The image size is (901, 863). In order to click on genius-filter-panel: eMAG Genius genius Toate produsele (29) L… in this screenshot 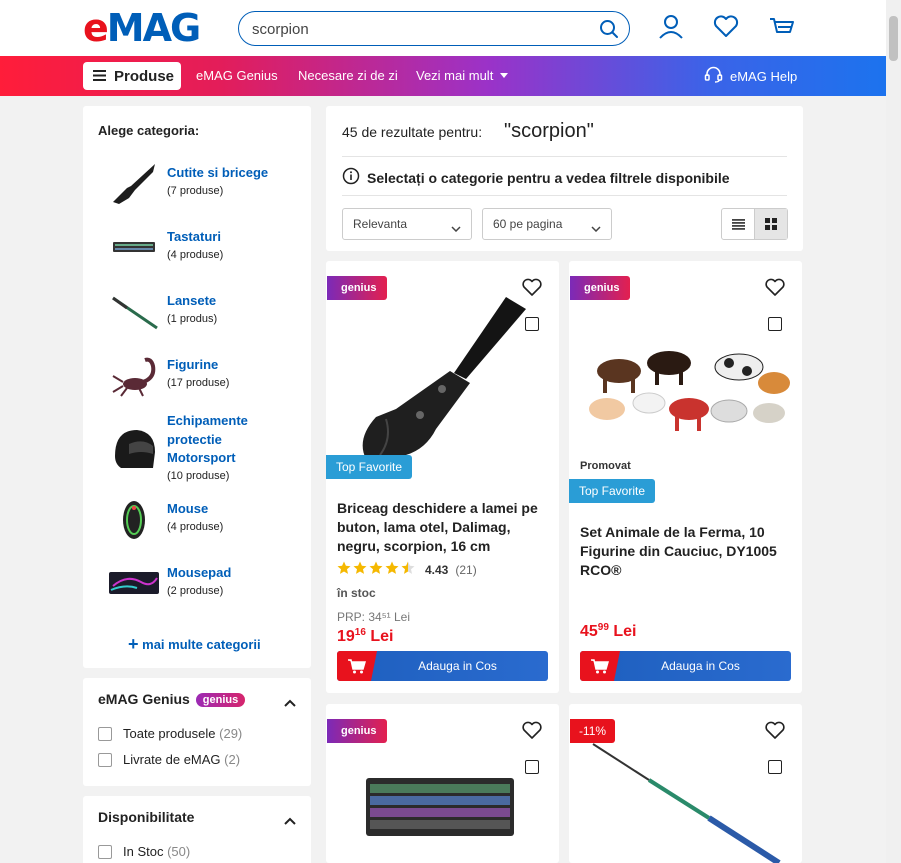, I will do `click(197, 732)`.